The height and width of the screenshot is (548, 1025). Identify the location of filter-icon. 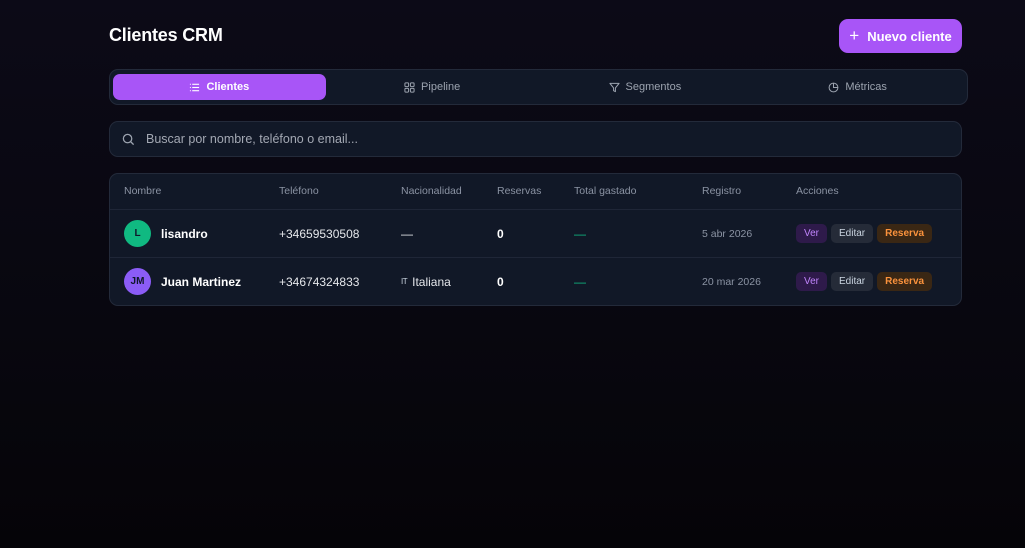
(614, 87).